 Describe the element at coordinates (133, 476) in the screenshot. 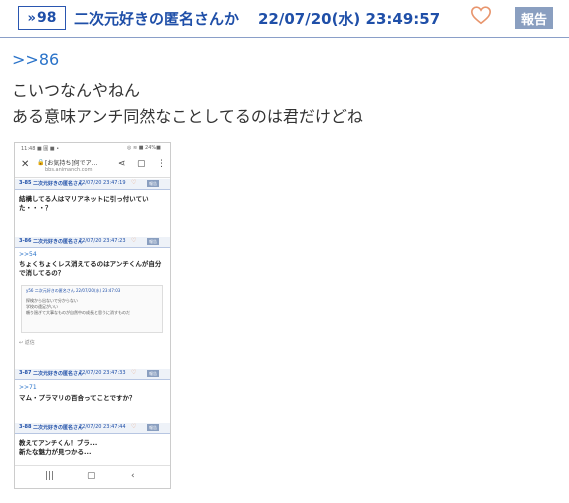

I see `back-icon: ‹` at that location.